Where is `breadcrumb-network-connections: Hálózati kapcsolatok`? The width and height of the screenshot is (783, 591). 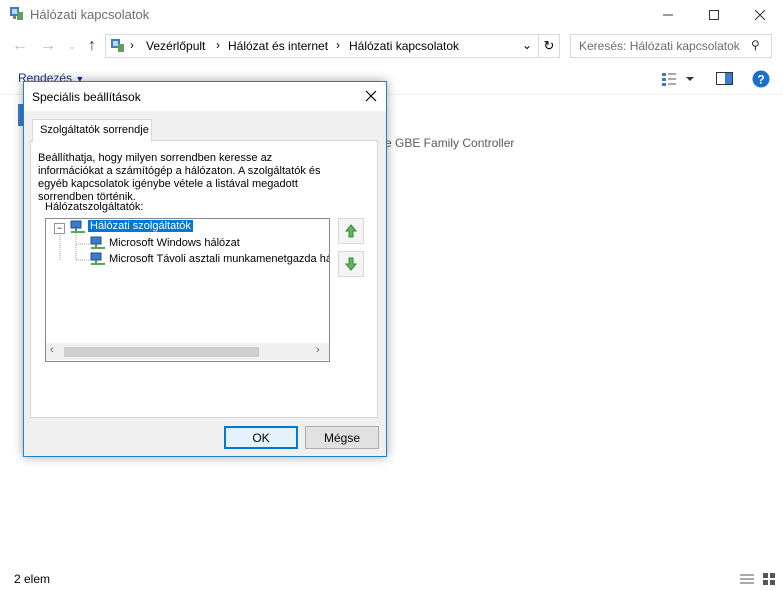
breadcrumb-network-connections: Hálózati kapcsolatok is located at coordinates (404, 46).